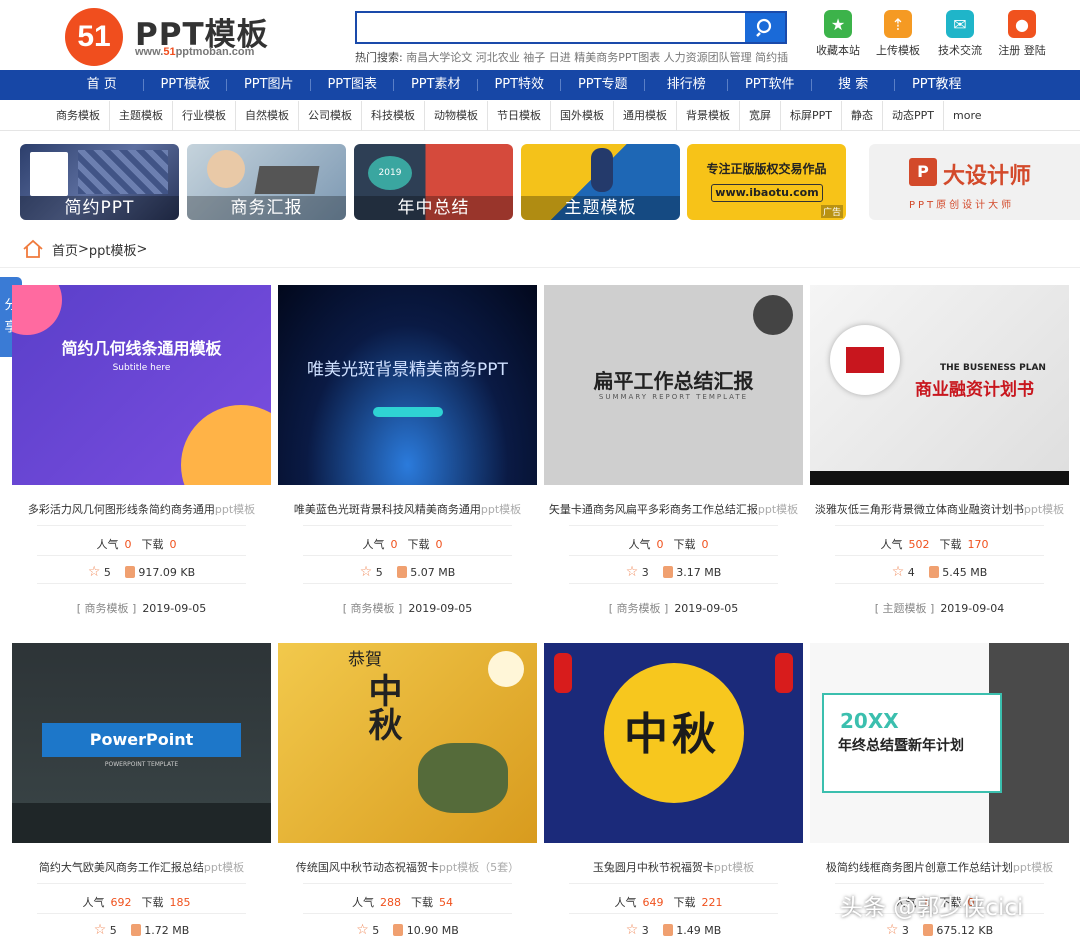 The height and width of the screenshot is (941, 1080). What do you see at coordinates (407, 743) in the screenshot?
I see `template-thumbnail: 中秋 恭賀` at bounding box center [407, 743].